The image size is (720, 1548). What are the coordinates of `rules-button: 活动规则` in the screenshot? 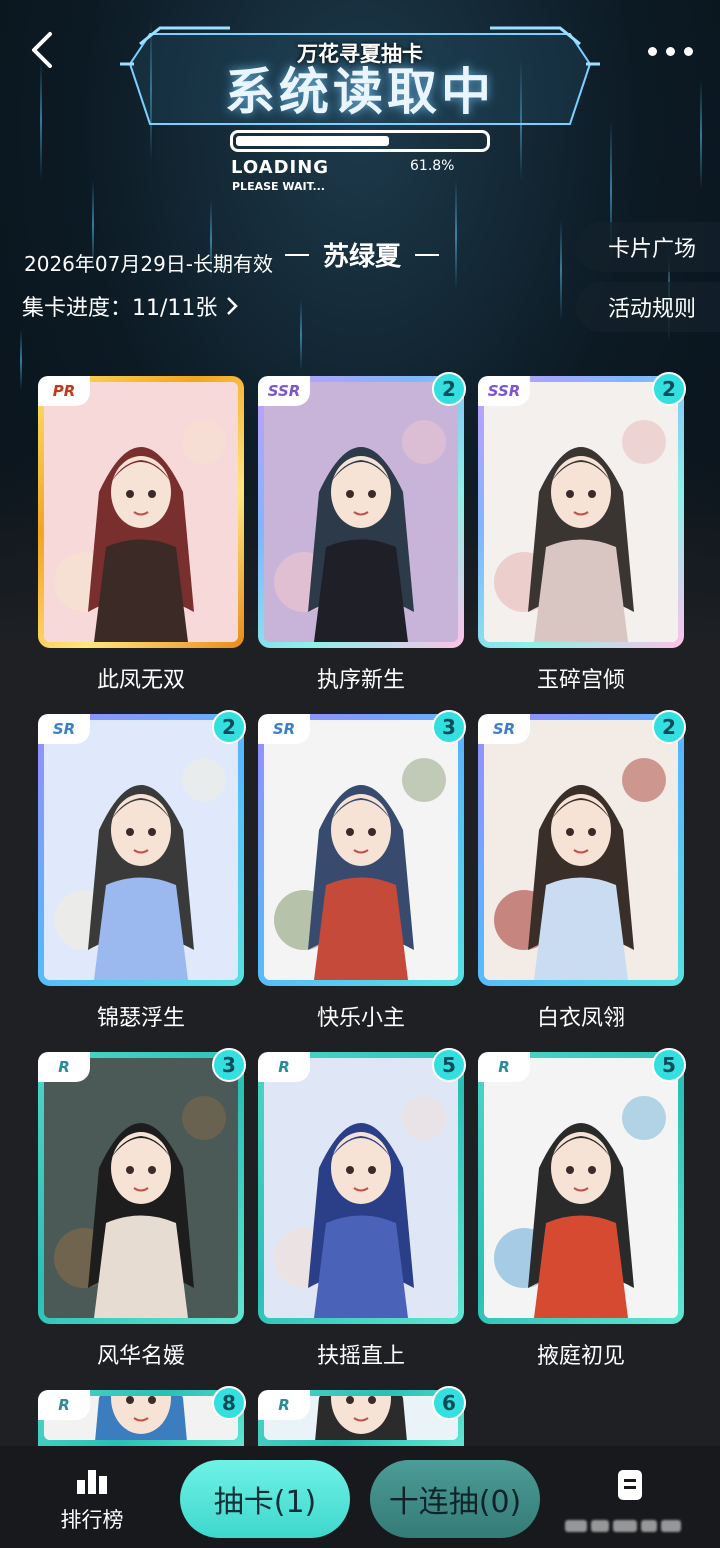 It's located at (648, 307).